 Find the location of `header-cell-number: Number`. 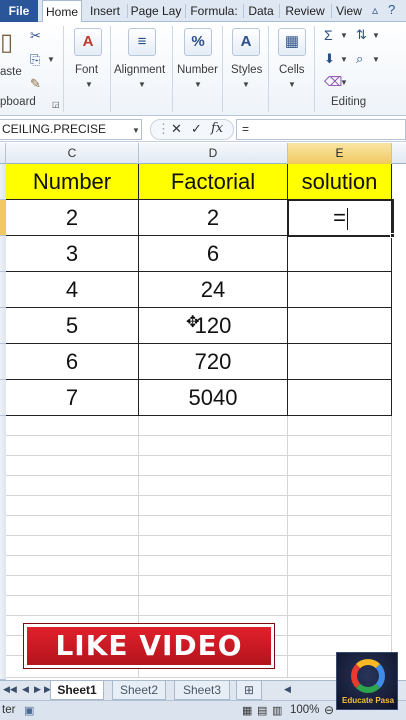

header-cell-number: Number is located at coordinates (72, 182).